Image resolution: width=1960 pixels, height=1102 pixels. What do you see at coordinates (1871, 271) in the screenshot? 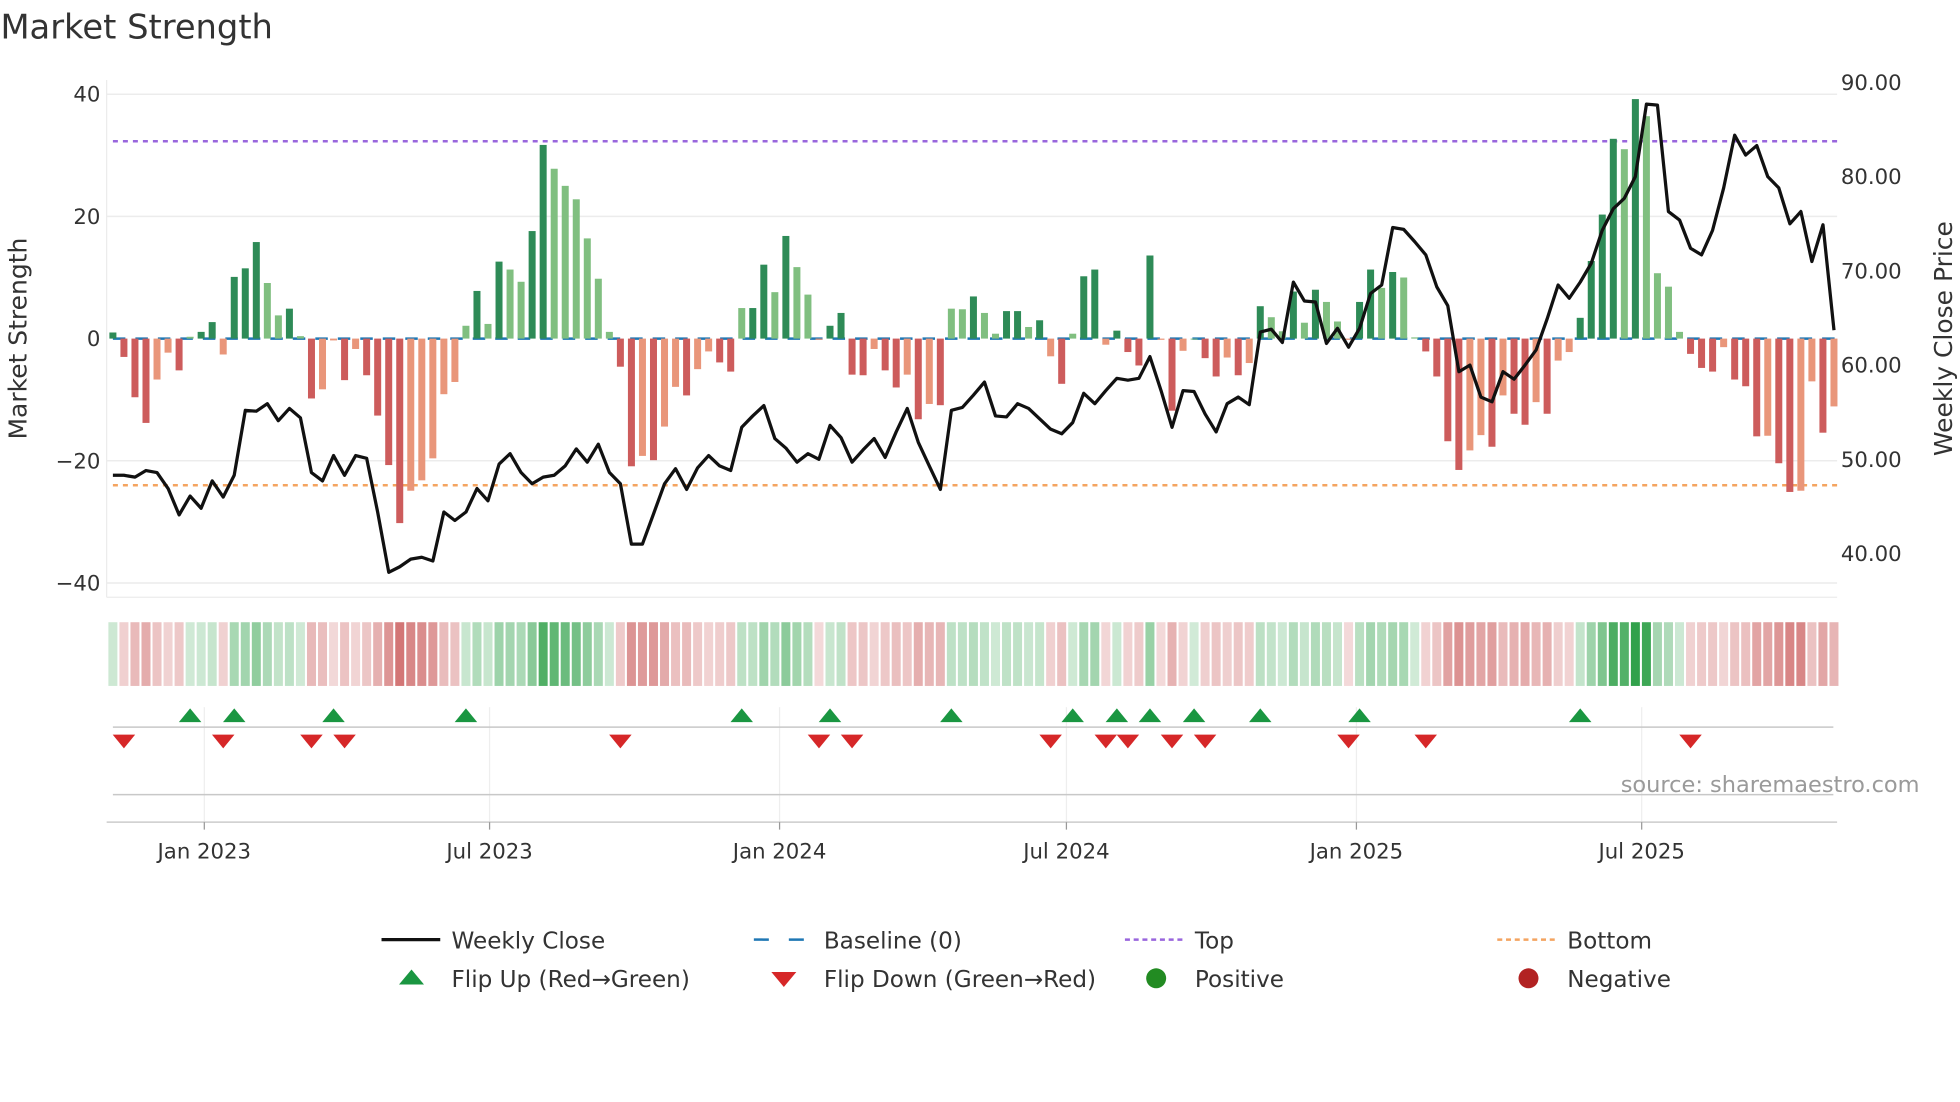
I see `y2-tick-label: 70.00` at bounding box center [1871, 271].